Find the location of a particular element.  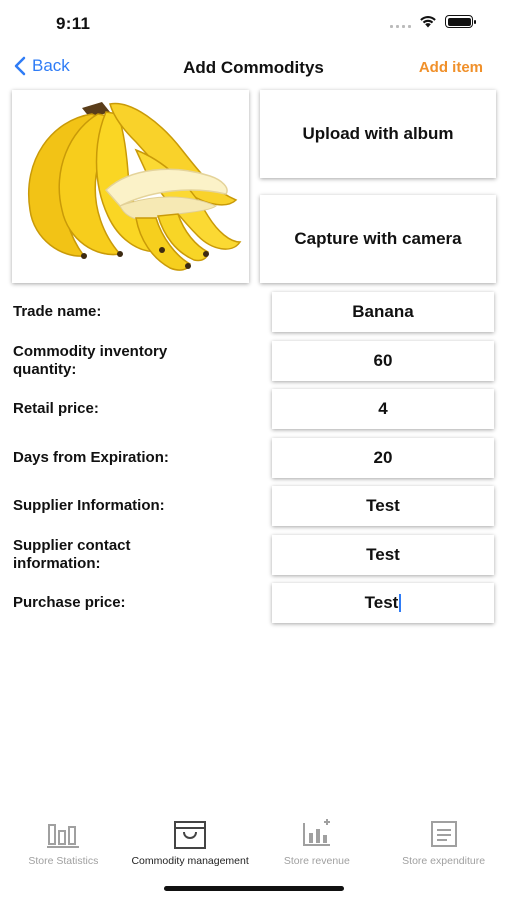

inventory-quantity-label: Commodity inventory quantity: is located at coordinates (90, 360).